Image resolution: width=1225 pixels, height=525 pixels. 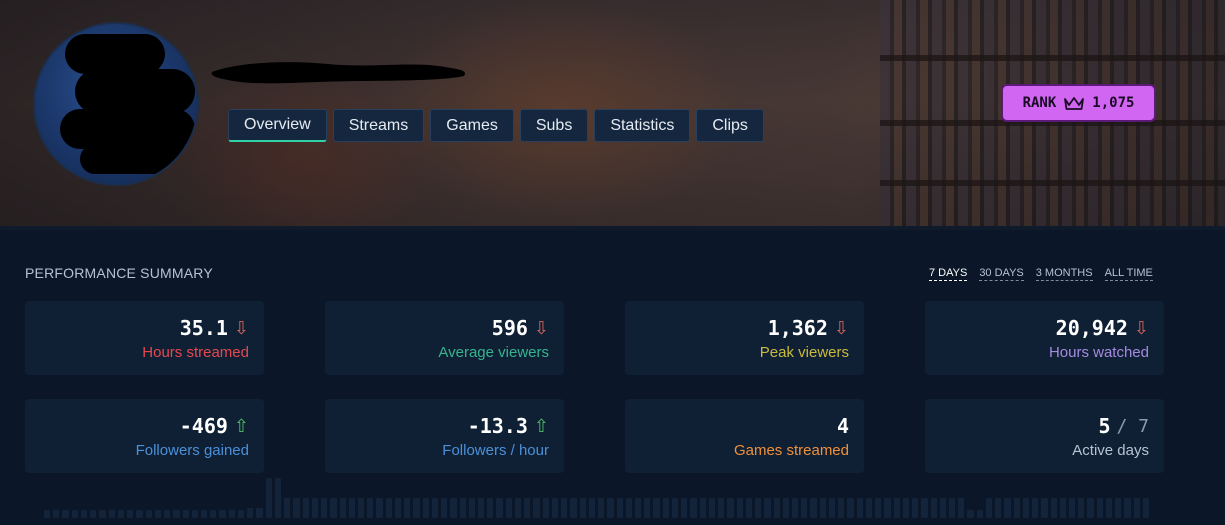 I want to click on range-all-time: ALL TIME, so click(x=1128, y=274).